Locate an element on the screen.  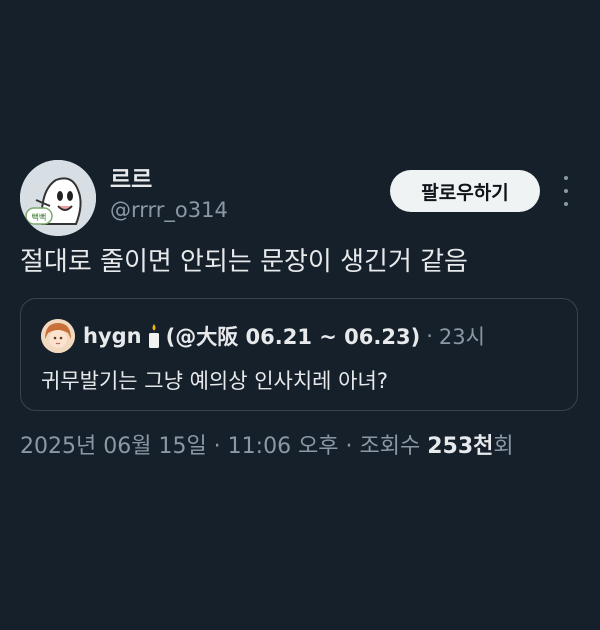
quote-header: hygn (@大阪 06.21 ~ 06.23) · 23시 is located at coordinates (284, 336).